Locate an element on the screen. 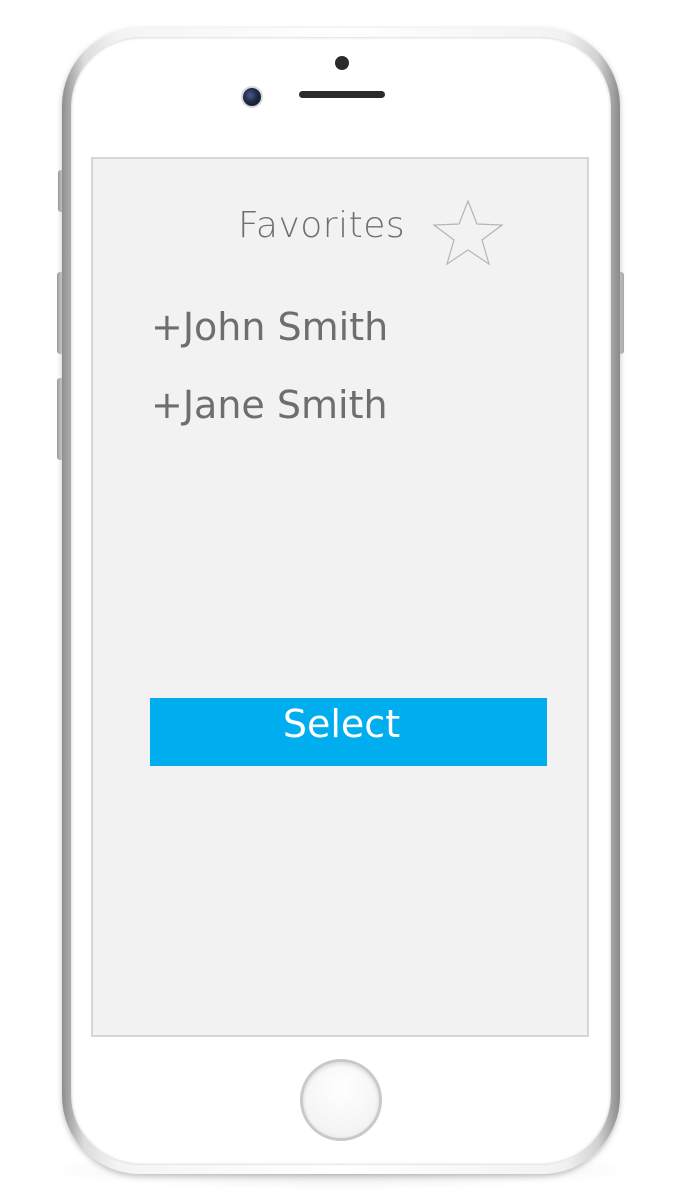  select-button: Select is located at coordinates (348, 732).